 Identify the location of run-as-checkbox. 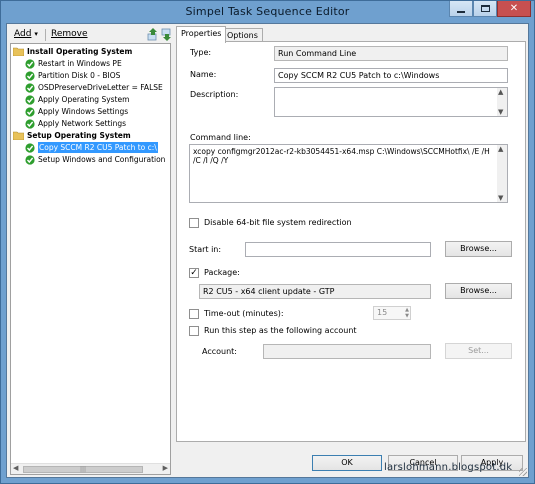
(194, 331).